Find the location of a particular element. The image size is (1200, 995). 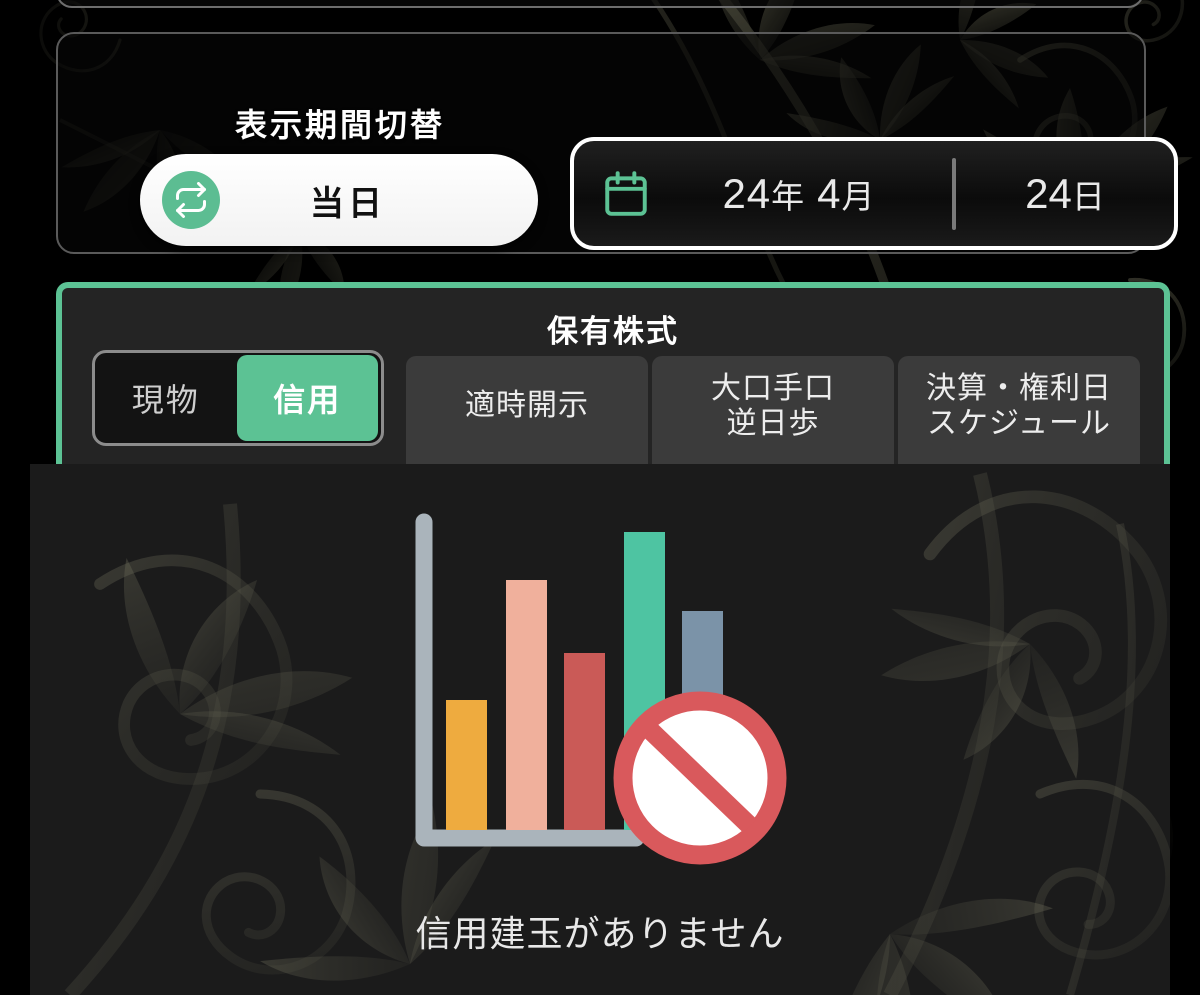

tab-earnings-rights-schedule: 決算・権利日 スケジュール is located at coordinates (1019, 410).